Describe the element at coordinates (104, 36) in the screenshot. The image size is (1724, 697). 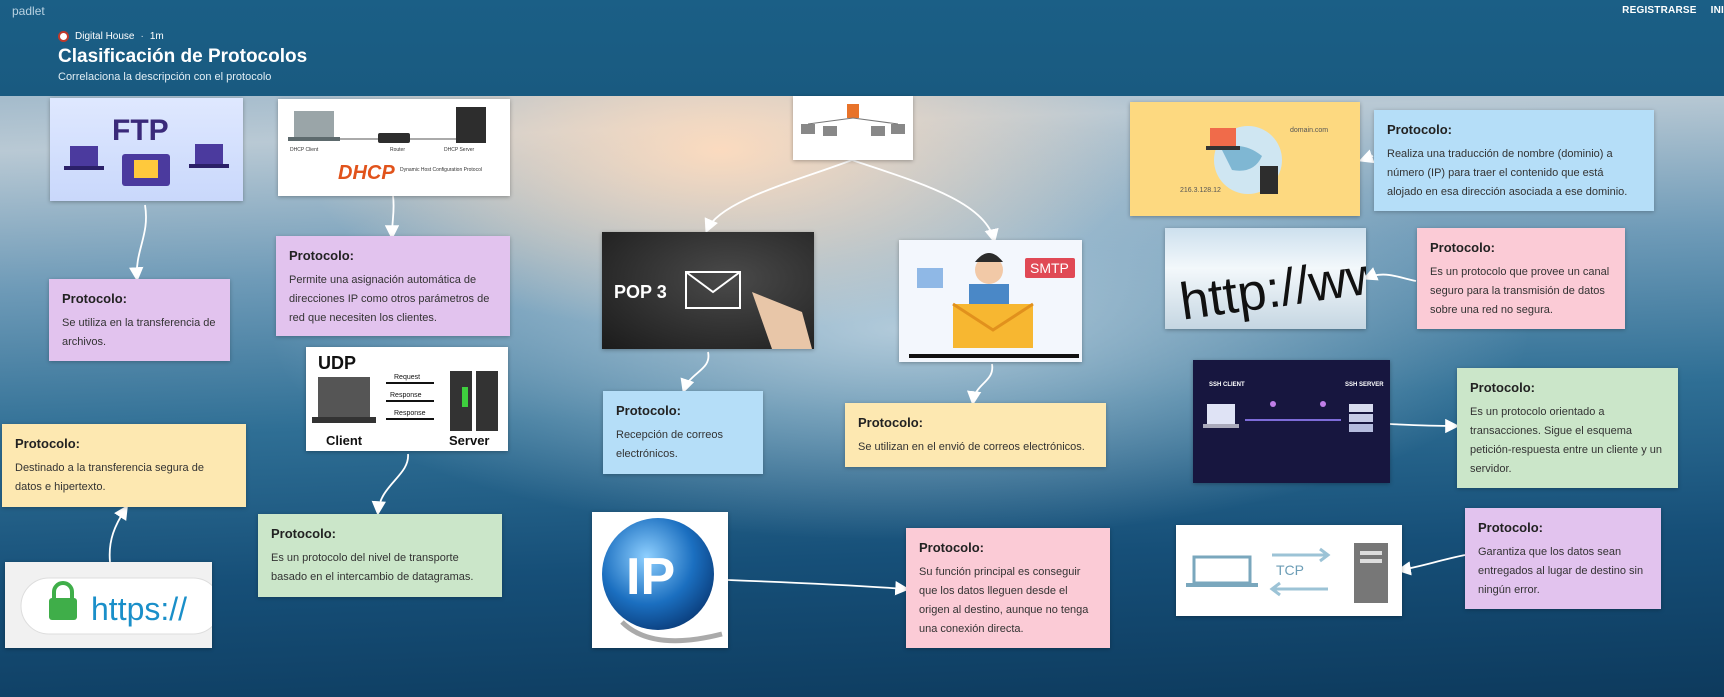
I see `author-name: Digital House` at that location.